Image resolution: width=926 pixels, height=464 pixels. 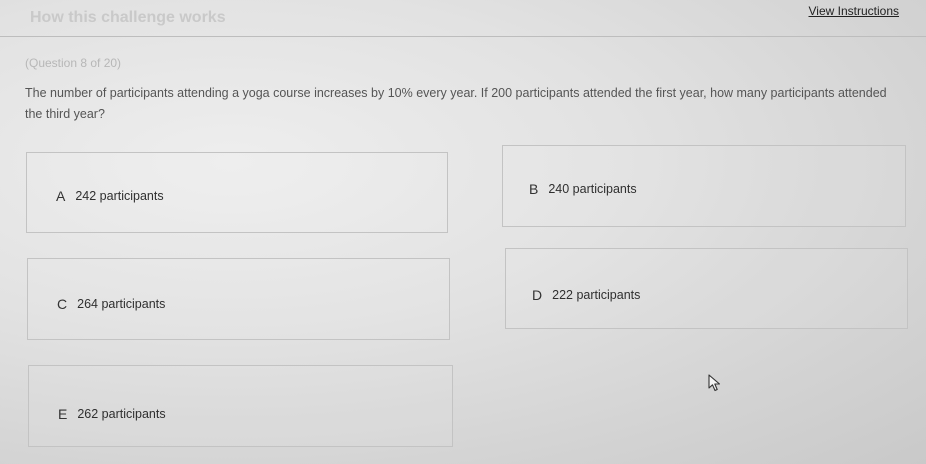 I want to click on option-e-content: E 262 participants, so click(x=112, y=414).